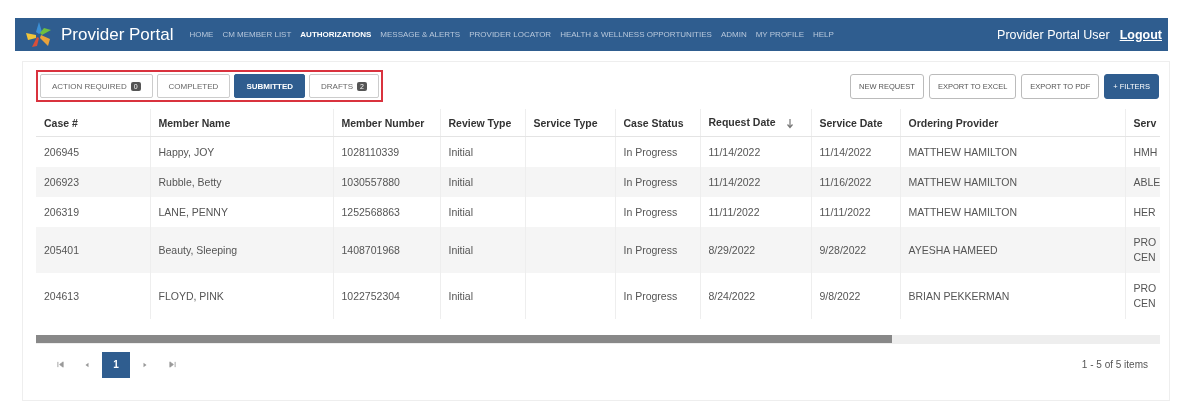 Image resolution: width=1184 pixels, height=411 pixels. I want to click on nav-link: PROVIDER LOCATOR, so click(510, 34).